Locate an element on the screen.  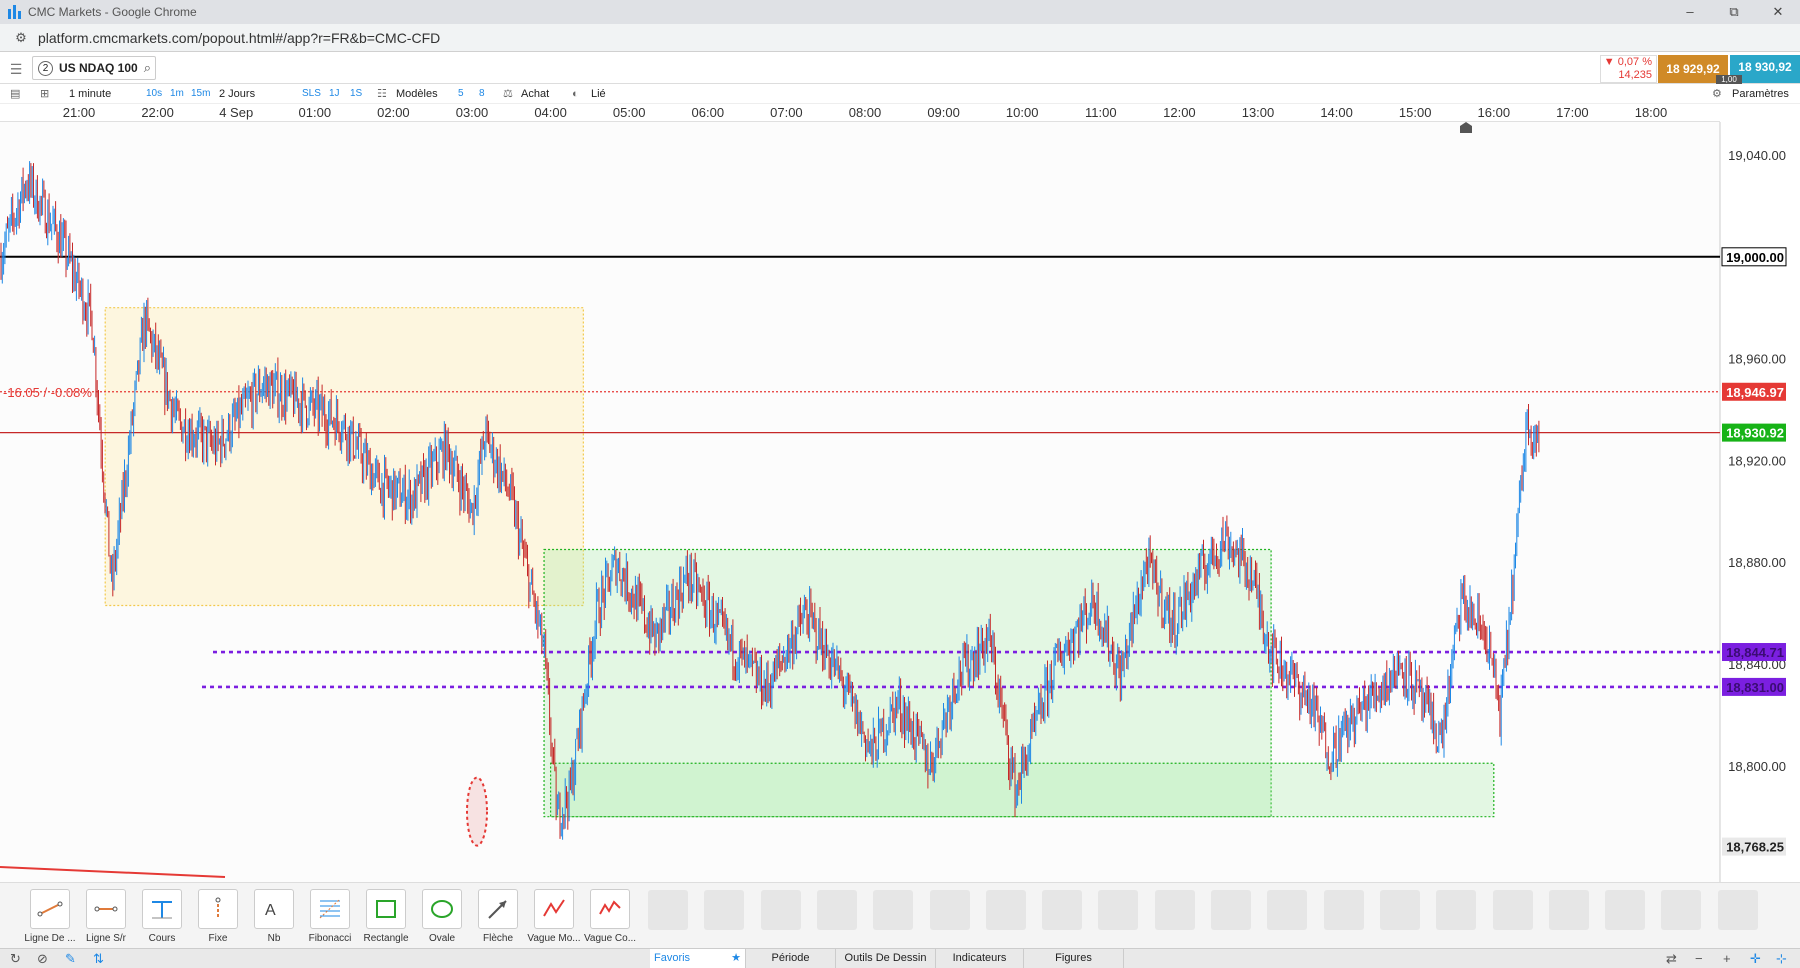
range-1s: 1S is located at coordinates (356, 94).